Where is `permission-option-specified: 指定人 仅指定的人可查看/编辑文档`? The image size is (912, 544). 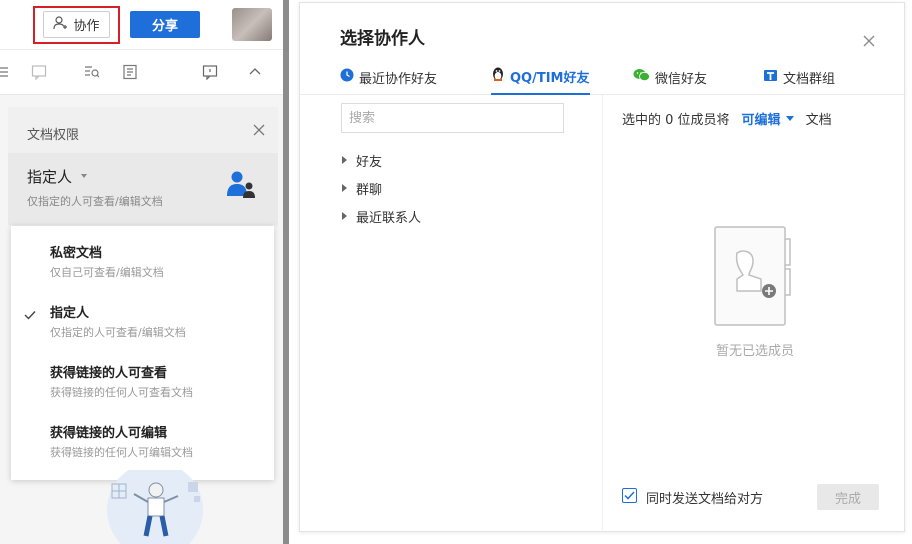
permission-option-specified: 指定人 仅指定的人可查看/编辑文档 is located at coordinates (142, 316).